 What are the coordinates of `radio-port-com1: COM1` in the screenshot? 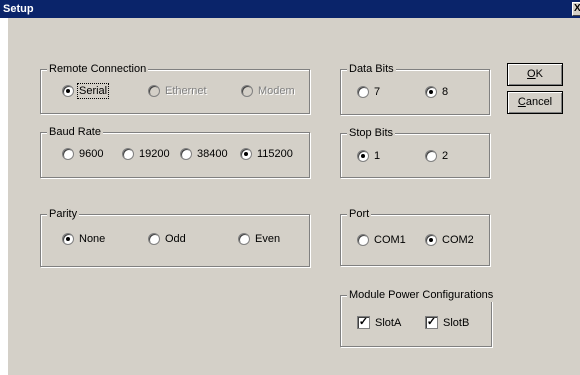 It's located at (381, 240).